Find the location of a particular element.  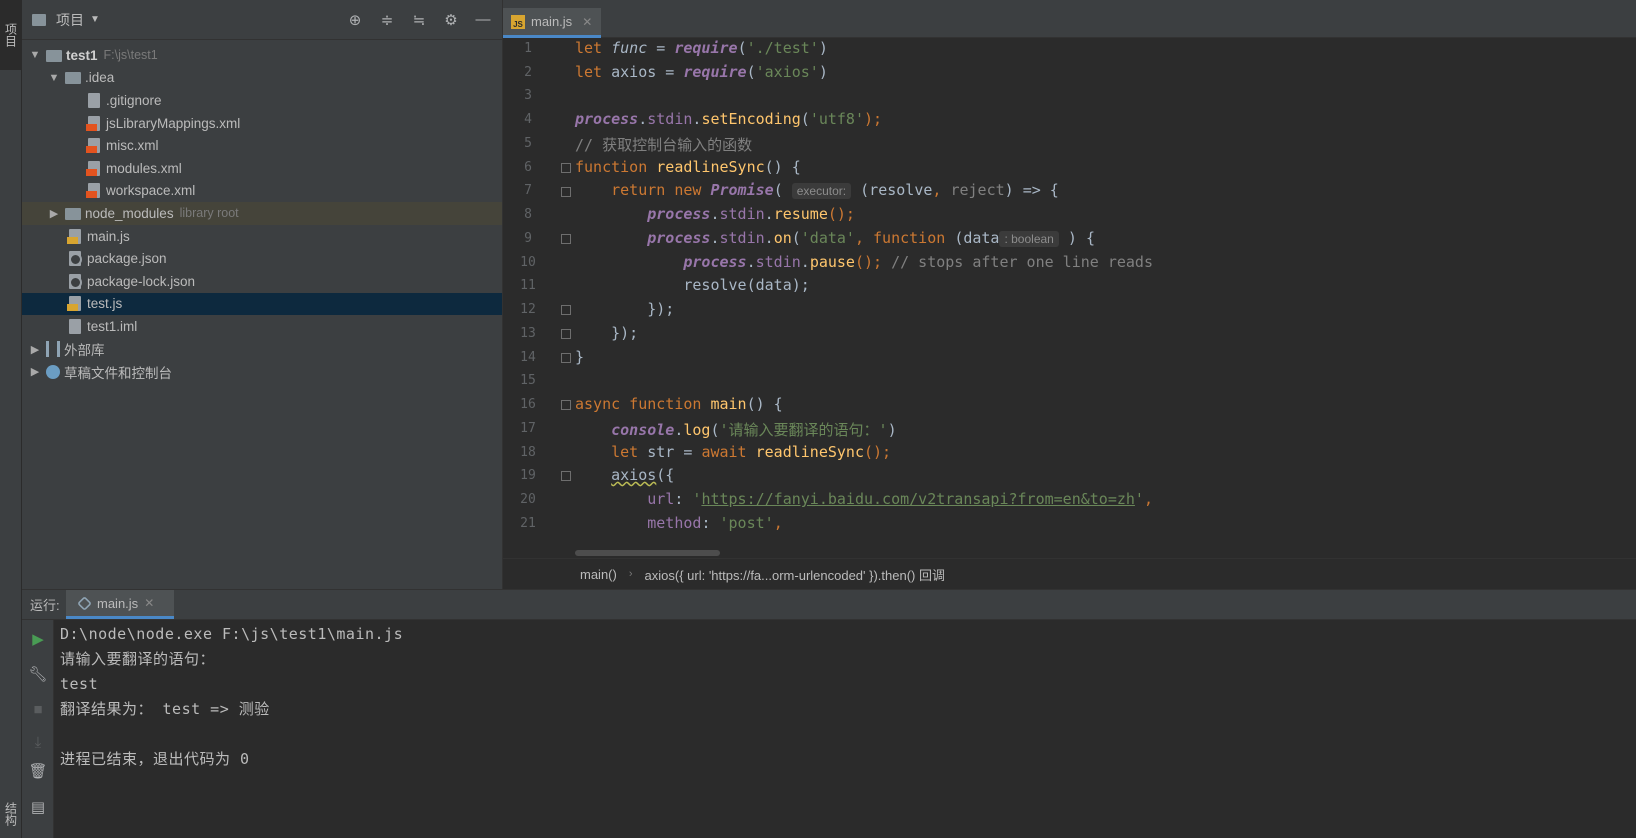

tree-item-modules: modules.xml is located at coordinates (262, 168).